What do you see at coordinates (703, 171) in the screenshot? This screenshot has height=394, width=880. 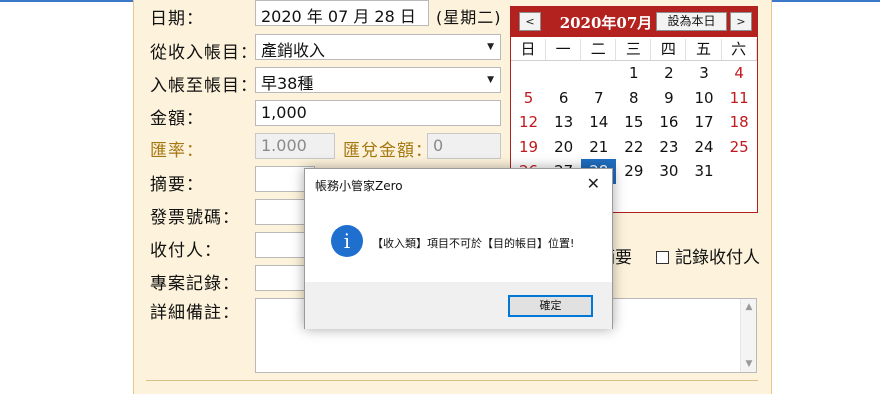 I see `calendar-day: 31` at bounding box center [703, 171].